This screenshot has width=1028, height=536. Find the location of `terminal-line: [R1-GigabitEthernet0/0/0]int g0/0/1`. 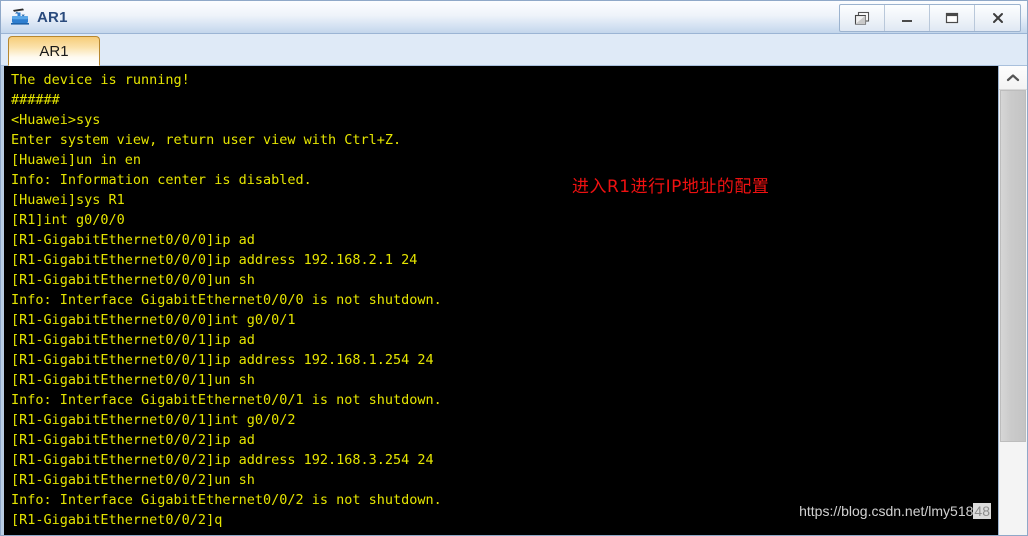

terminal-line: [R1-GigabitEthernet0/0/0]int g0/0/1 is located at coordinates (153, 320).